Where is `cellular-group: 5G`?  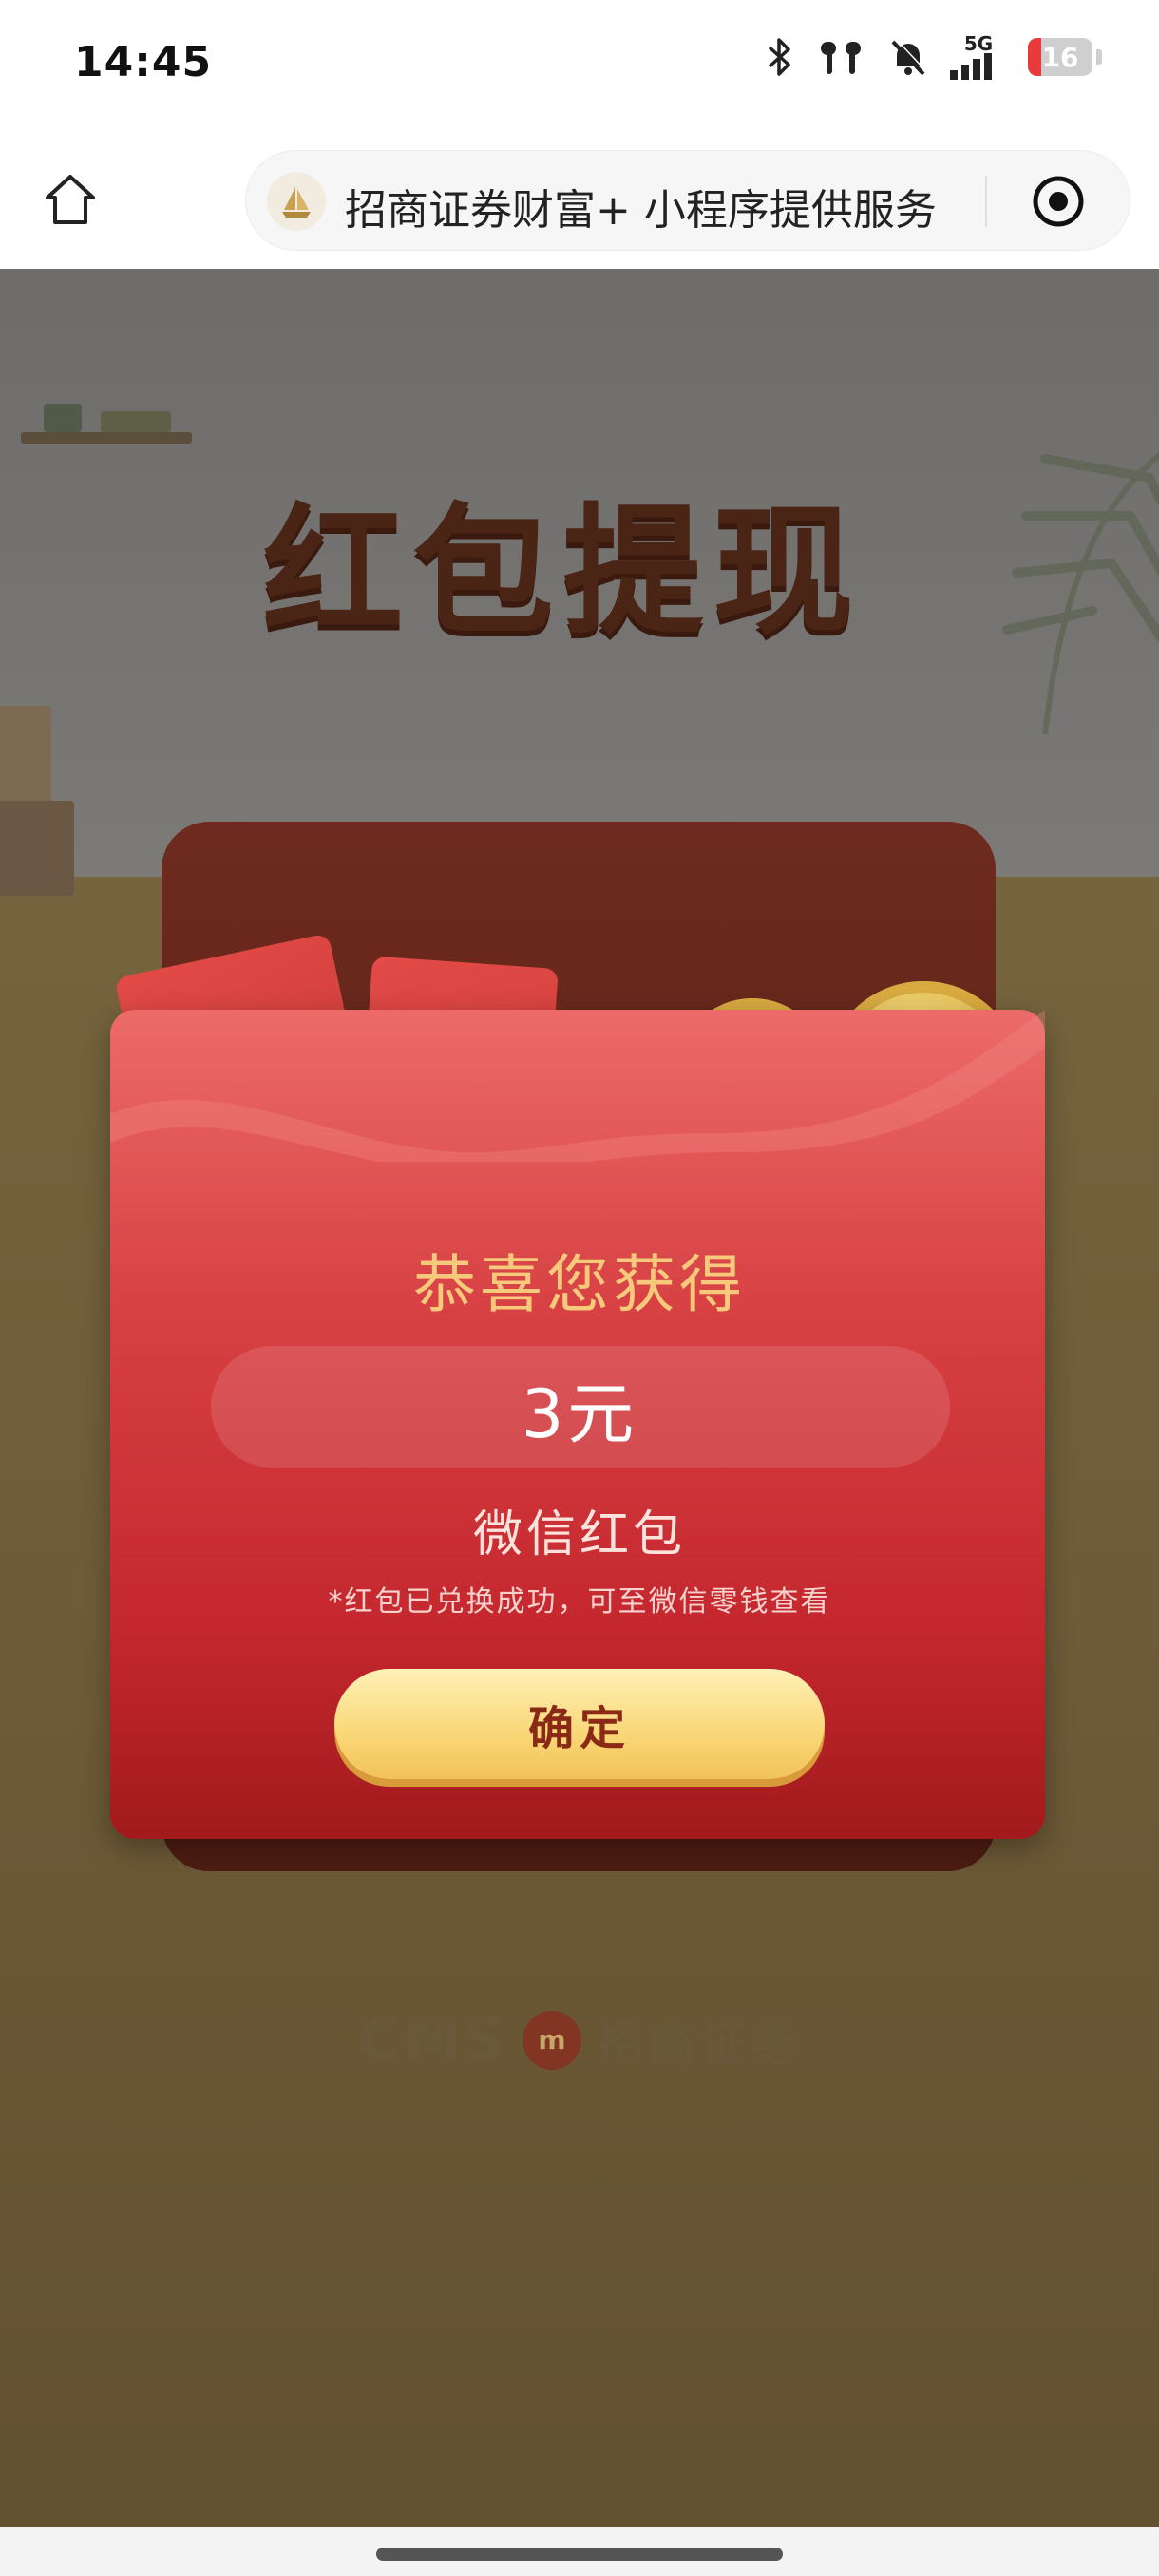
cellular-group: 5G is located at coordinates (978, 57).